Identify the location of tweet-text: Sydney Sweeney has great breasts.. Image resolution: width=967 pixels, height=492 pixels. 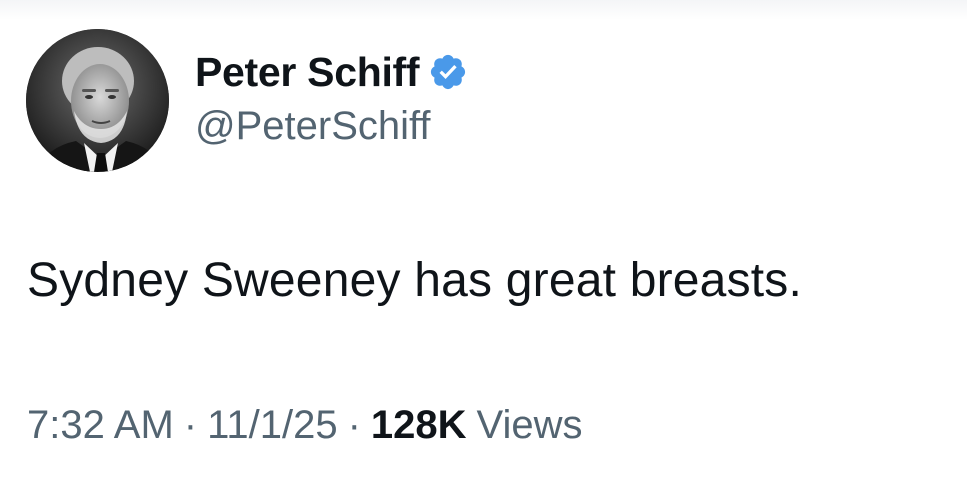
(415, 280).